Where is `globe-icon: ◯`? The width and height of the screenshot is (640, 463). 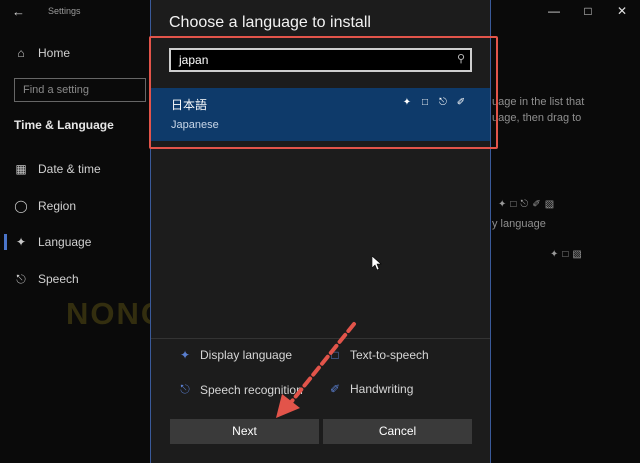
globe-icon: ◯ is located at coordinates (21, 206).